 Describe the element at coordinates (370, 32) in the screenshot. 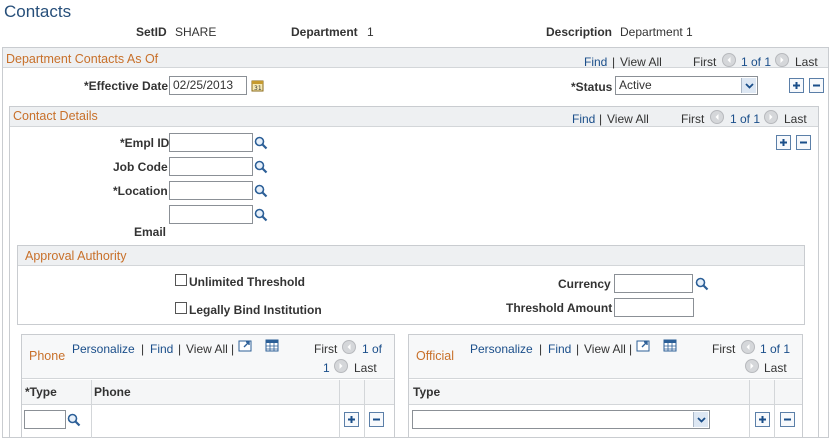

I see `department-value: 1` at that location.